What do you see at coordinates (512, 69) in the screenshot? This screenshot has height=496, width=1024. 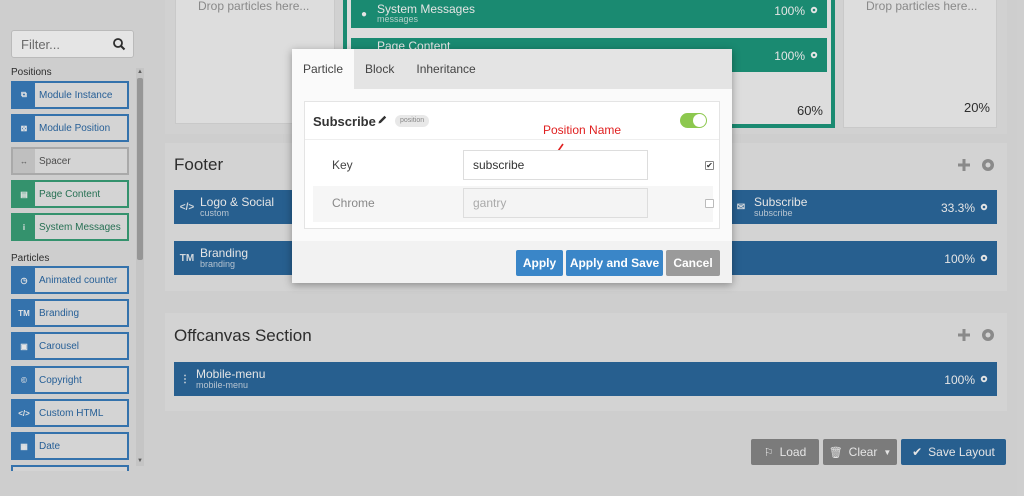 I see `modal-tabs: Particle Block Inheritance` at bounding box center [512, 69].